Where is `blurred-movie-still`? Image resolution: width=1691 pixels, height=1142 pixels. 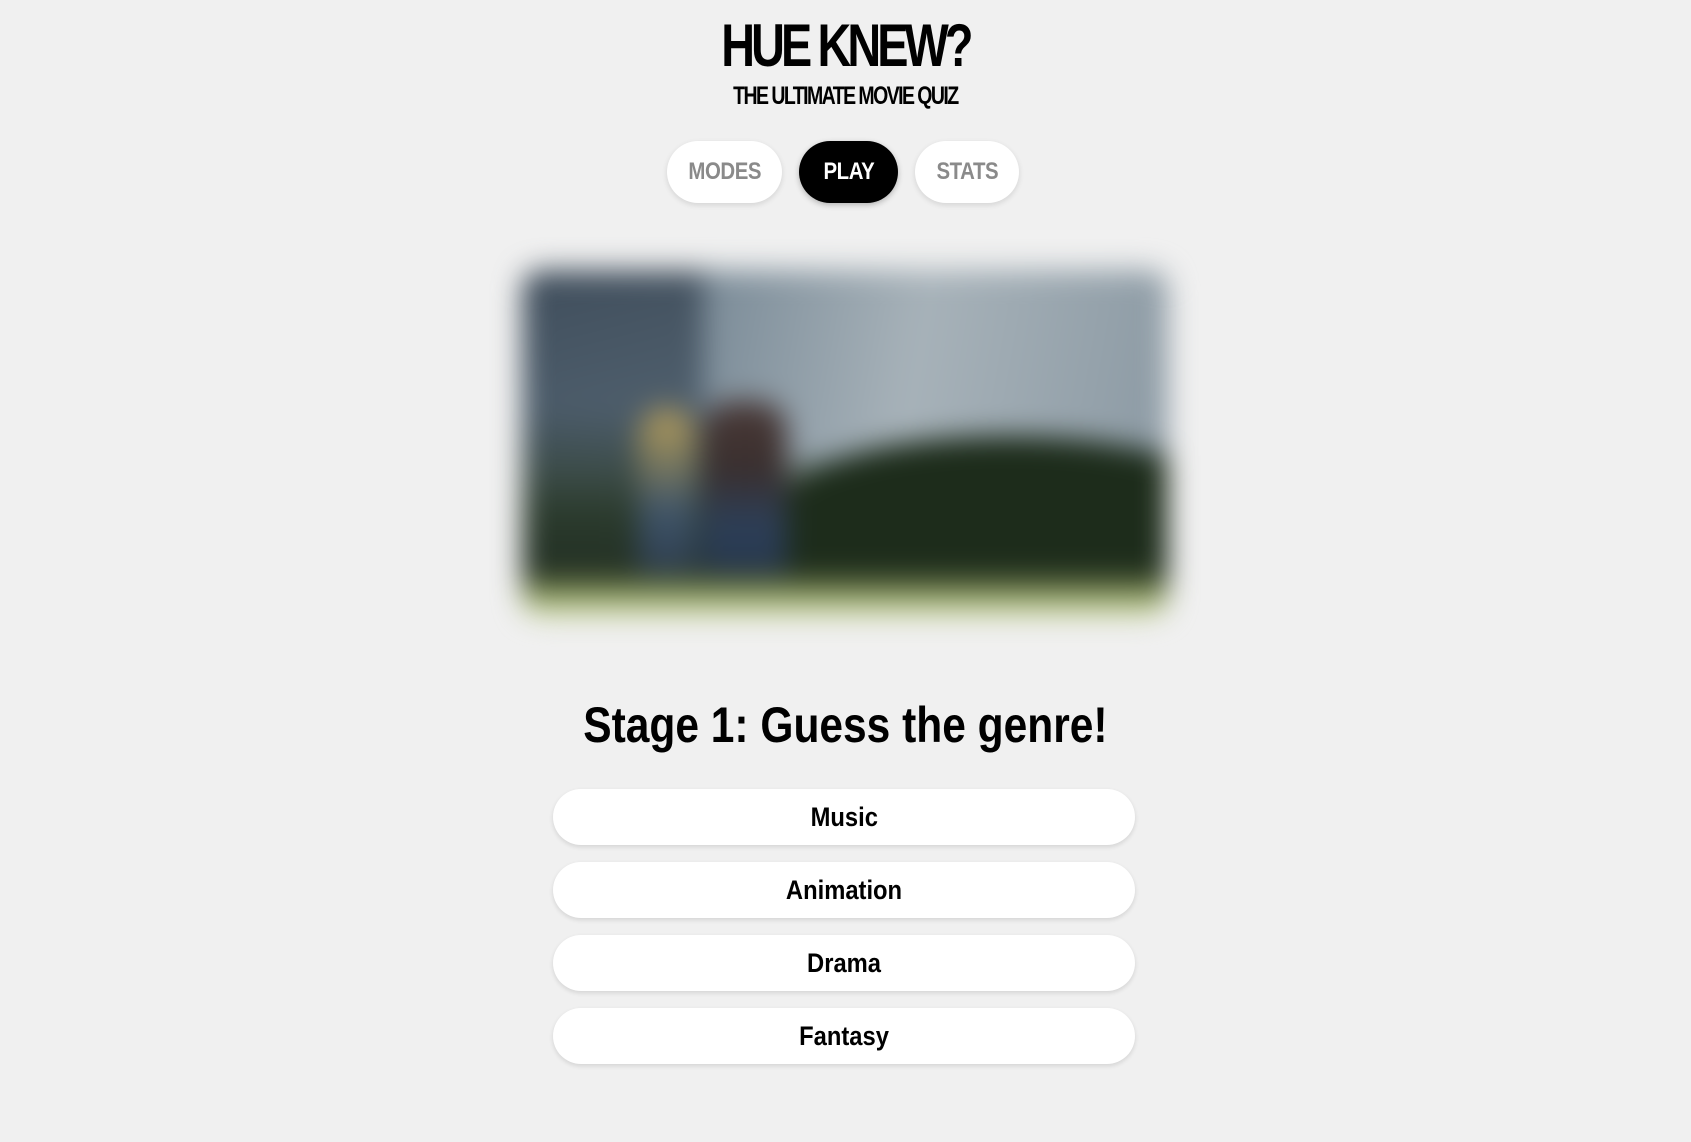
blurred-movie-still is located at coordinates (845, 443).